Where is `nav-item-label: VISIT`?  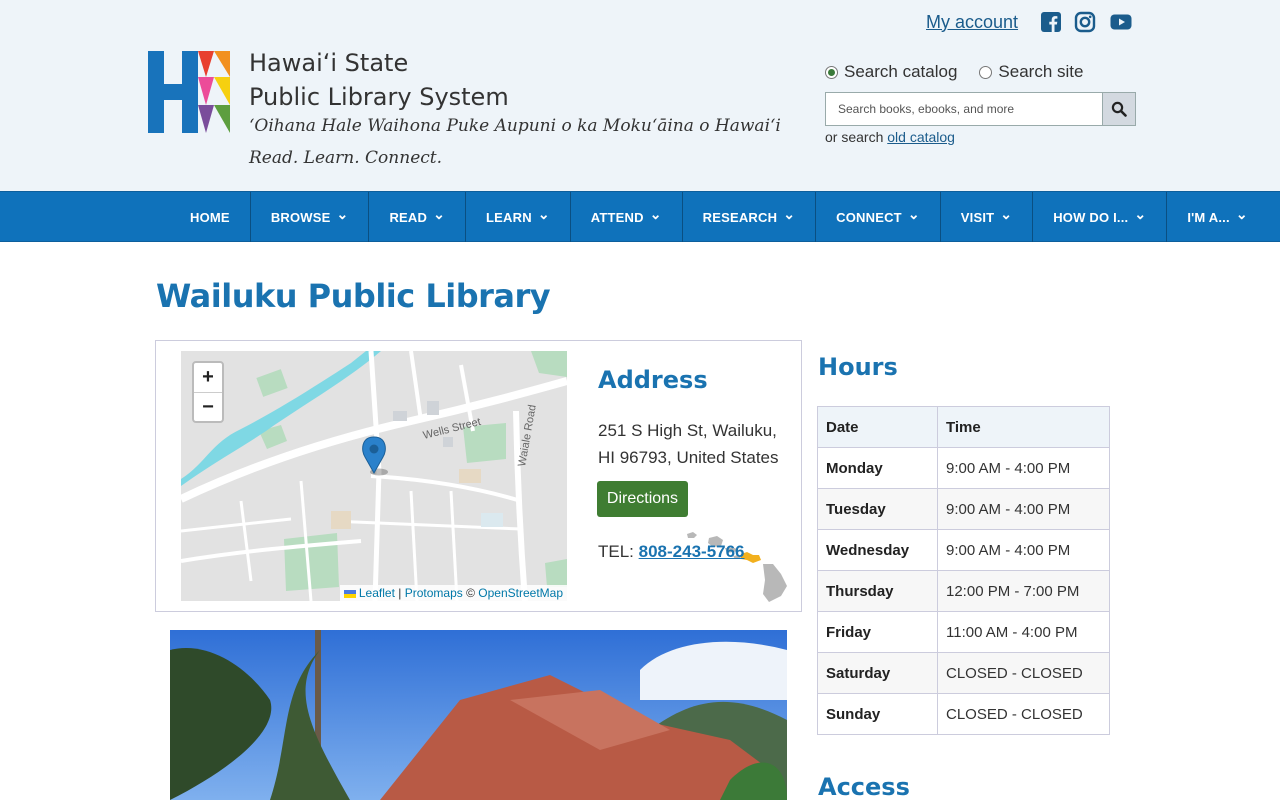
nav-item-label: VISIT is located at coordinates (977, 217).